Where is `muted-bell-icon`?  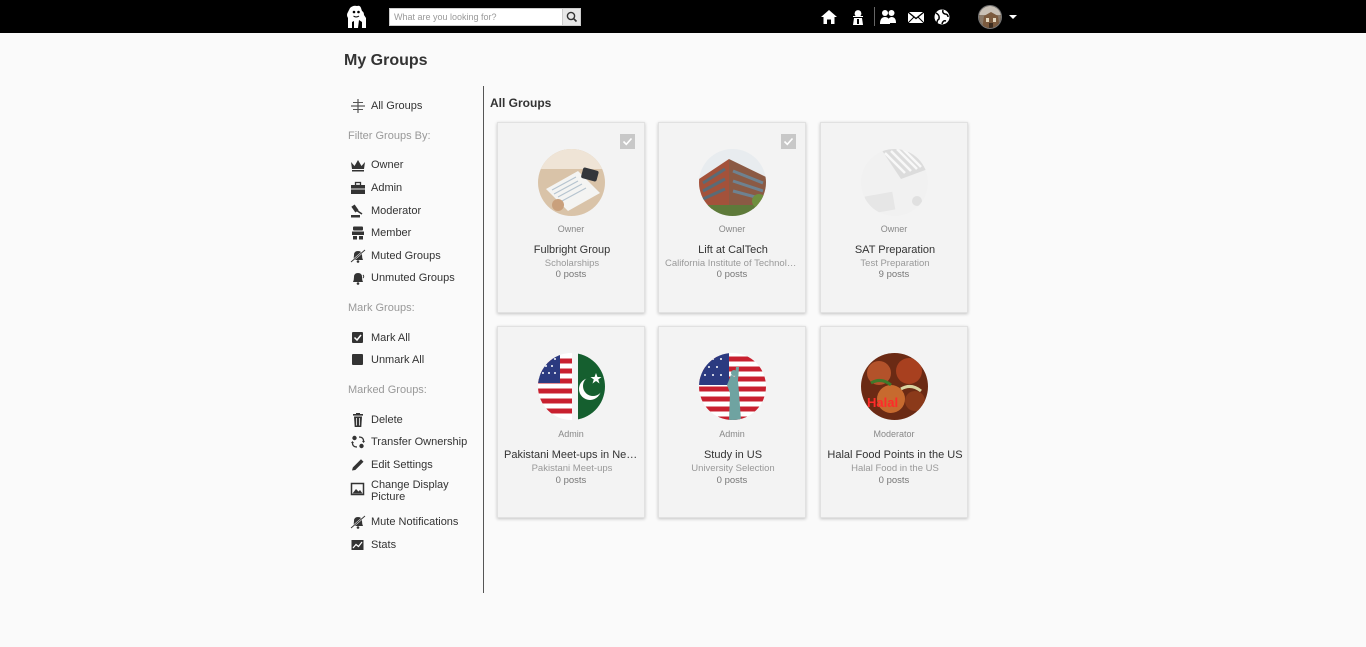
muted-bell-icon is located at coordinates (358, 256).